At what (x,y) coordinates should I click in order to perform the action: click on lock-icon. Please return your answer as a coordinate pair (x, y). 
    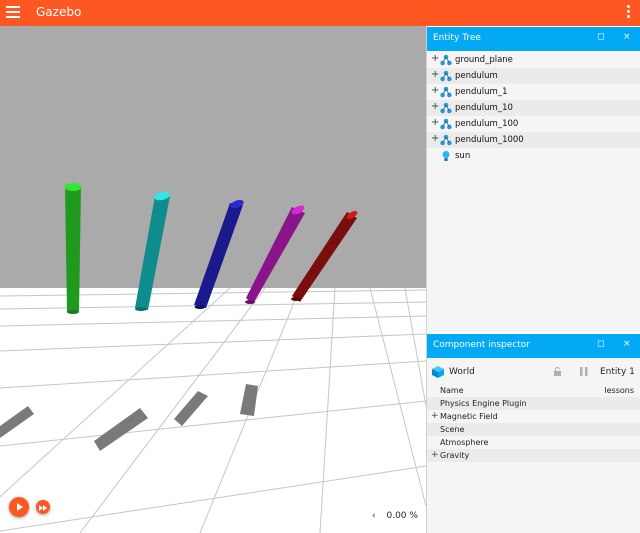
    Looking at the image, I should click on (557, 371).